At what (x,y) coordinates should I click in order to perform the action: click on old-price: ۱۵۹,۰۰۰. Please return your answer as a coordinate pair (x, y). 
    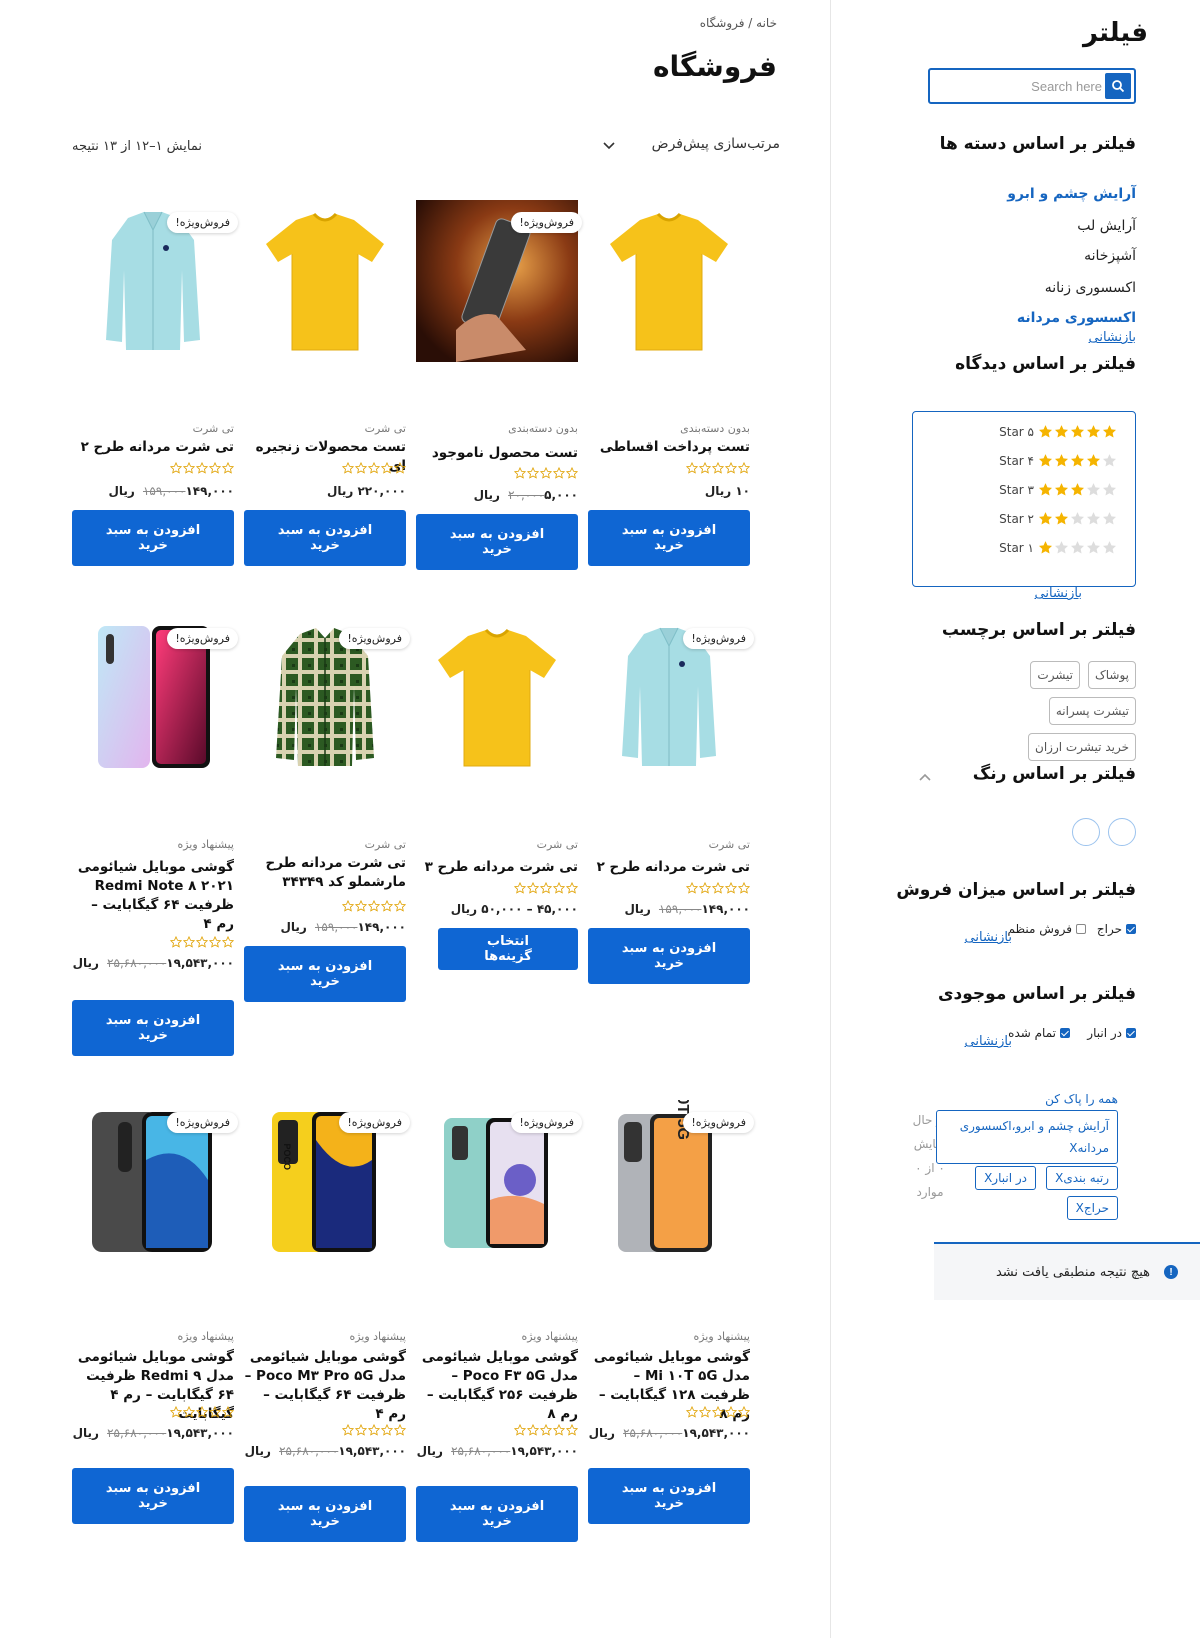
    Looking at the image, I should click on (680, 909).